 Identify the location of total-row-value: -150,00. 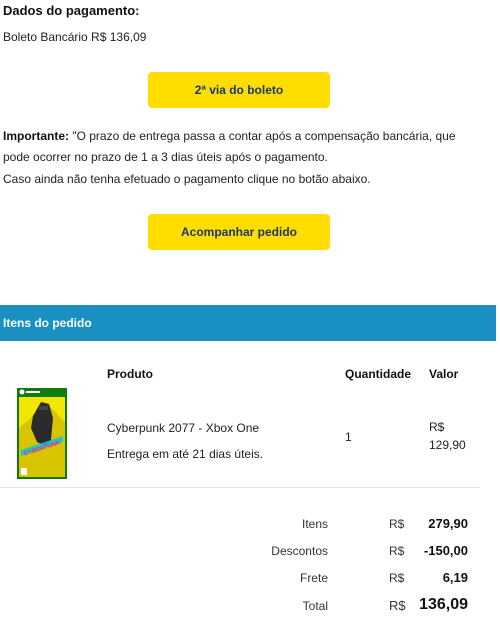
(445, 550).